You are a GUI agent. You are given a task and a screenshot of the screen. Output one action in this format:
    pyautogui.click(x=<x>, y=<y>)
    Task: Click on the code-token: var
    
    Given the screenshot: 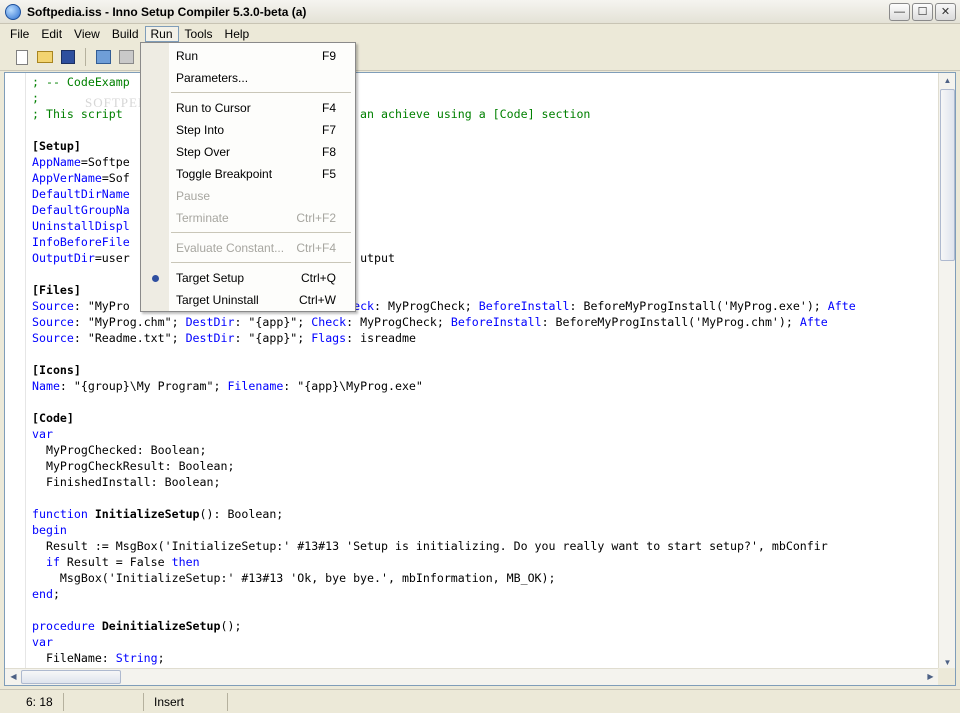 What is the action you would take?
    pyautogui.click(x=42, y=642)
    